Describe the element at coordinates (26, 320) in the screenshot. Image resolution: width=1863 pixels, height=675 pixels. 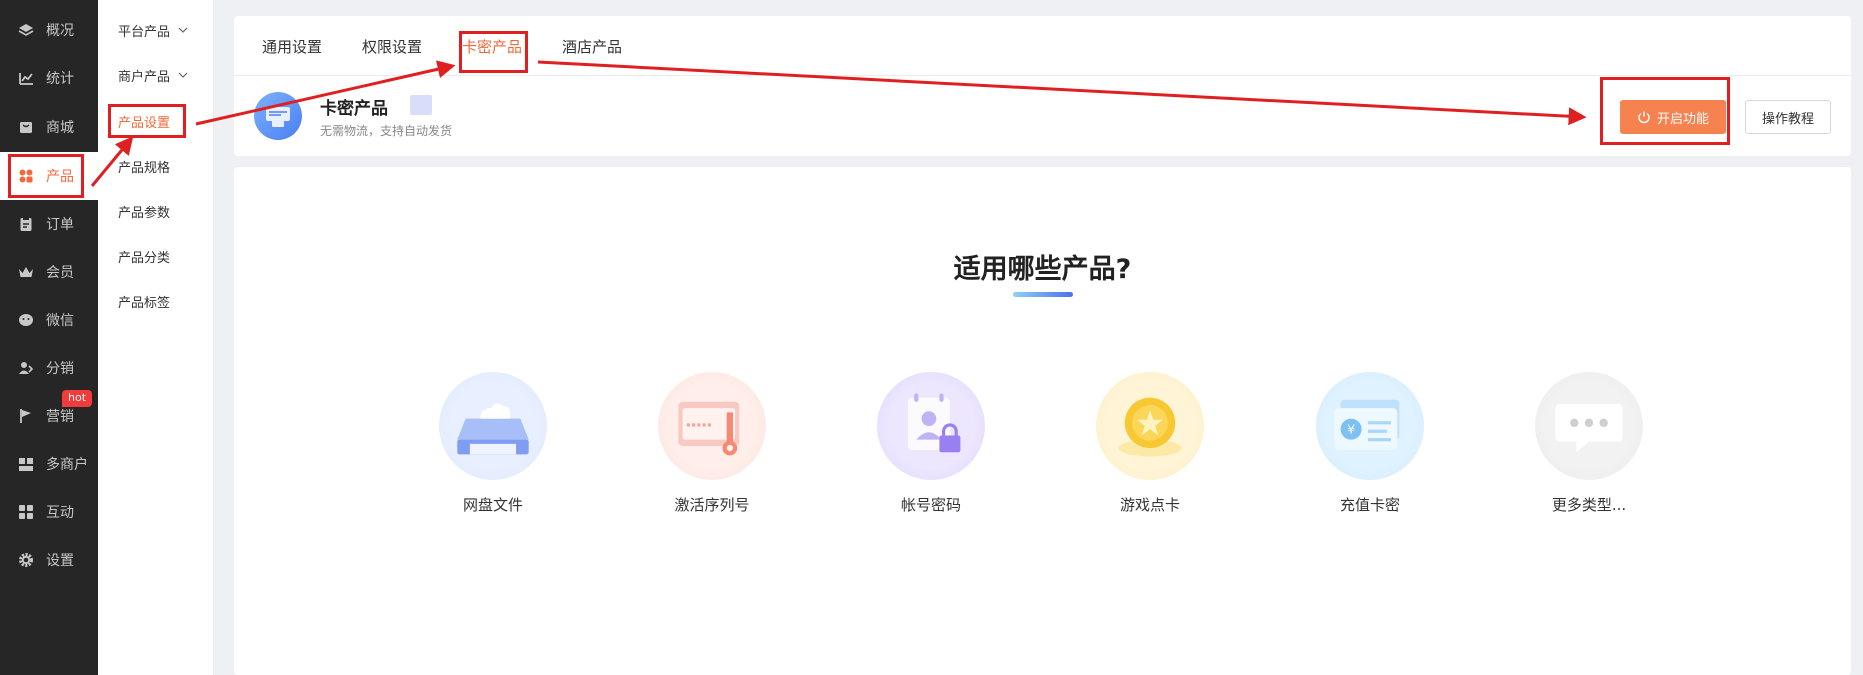
I see `wechat-icon` at that location.